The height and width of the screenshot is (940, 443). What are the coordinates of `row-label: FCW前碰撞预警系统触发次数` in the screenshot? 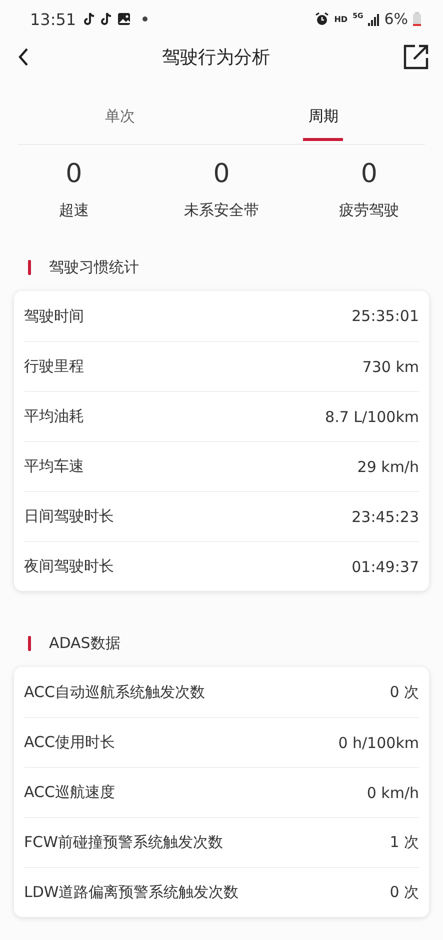 It's located at (123, 842).